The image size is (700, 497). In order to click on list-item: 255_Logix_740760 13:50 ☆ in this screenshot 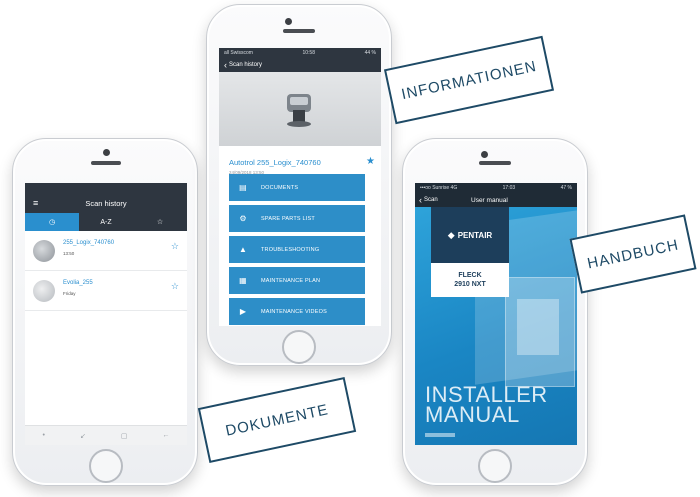, I will do `click(106, 251)`.